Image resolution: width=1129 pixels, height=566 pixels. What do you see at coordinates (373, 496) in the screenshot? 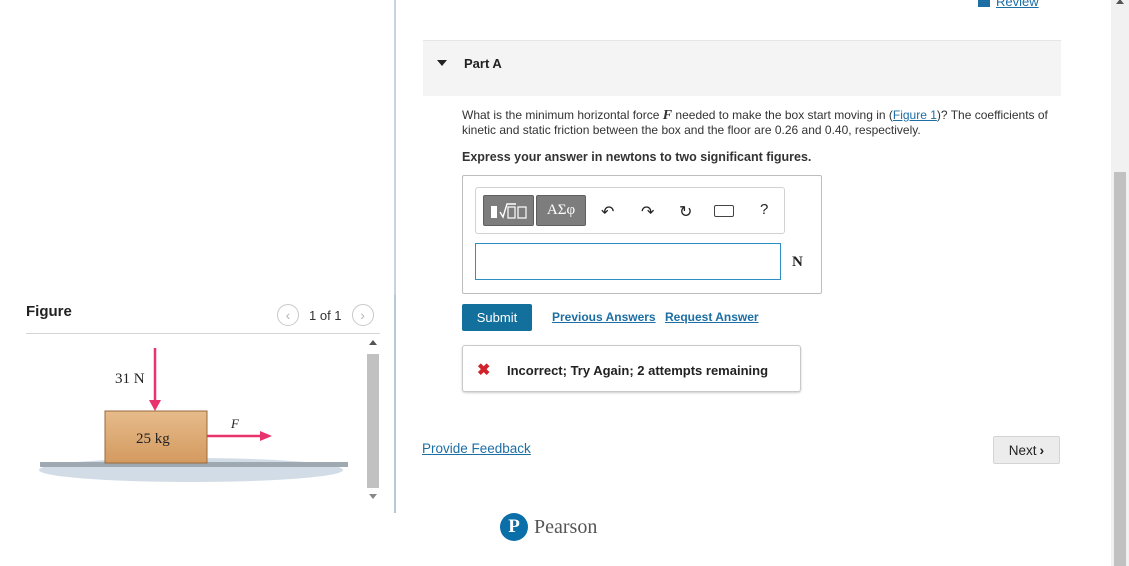
I see `scroll-down-arrow-icon` at bounding box center [373, 496].